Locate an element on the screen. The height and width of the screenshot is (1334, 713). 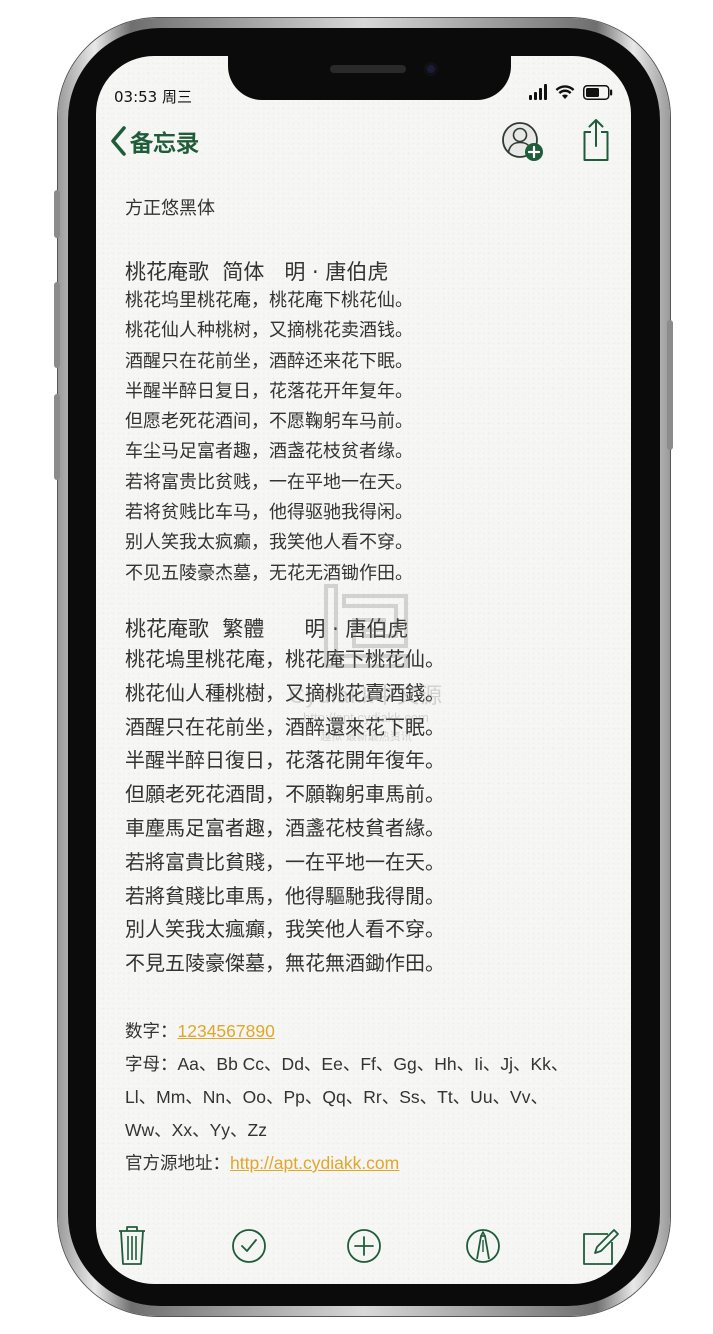
poem-line: 半醒半醉日复日，花落花开年复年。 is located at coordinates (269, 391).